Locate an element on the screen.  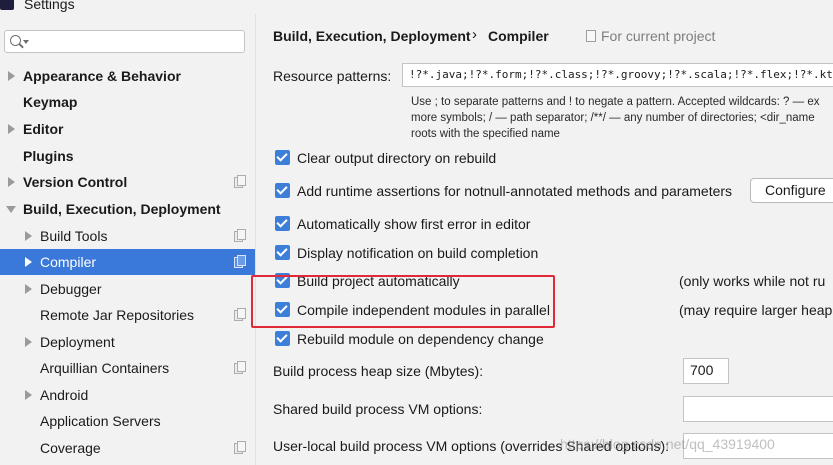
sidebar-item-label: Plugins is located at coordinates (48, 156).